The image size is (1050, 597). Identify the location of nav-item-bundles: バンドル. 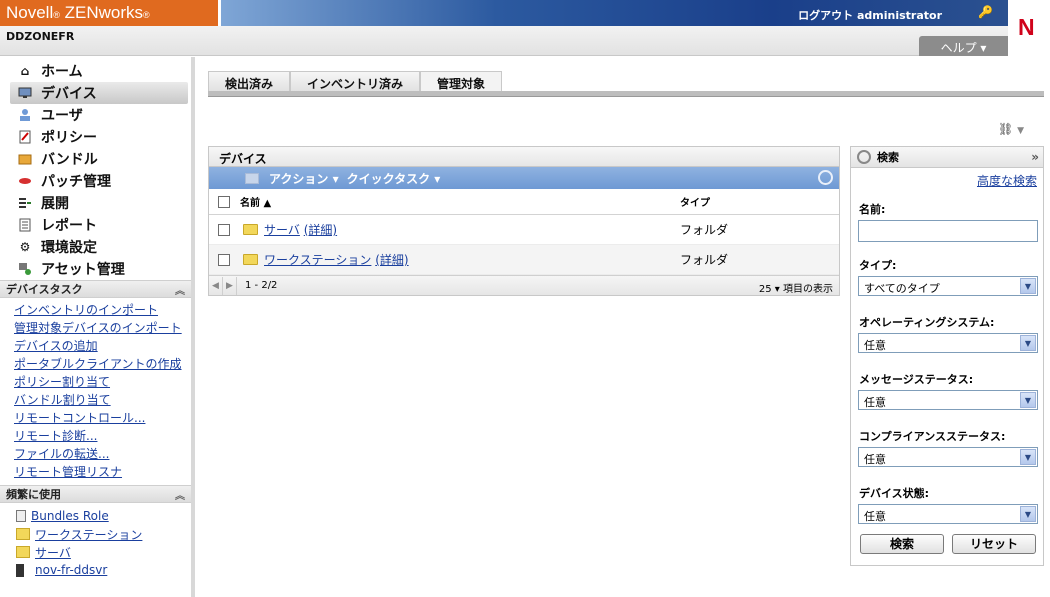
(95, 159).